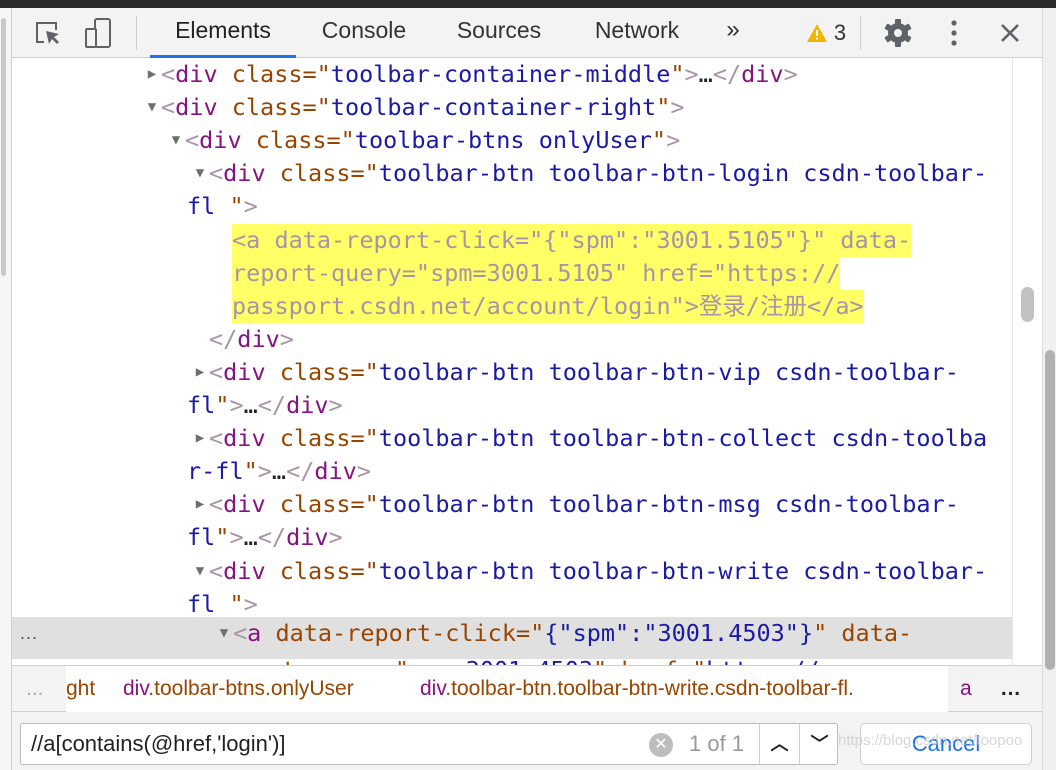  What do you see at coordinates (512, 140) in the screenshot?
I see `dom-node-row: ▼ <div class="toolbar-btns onlyUser">` at bounding box center [512, 140].